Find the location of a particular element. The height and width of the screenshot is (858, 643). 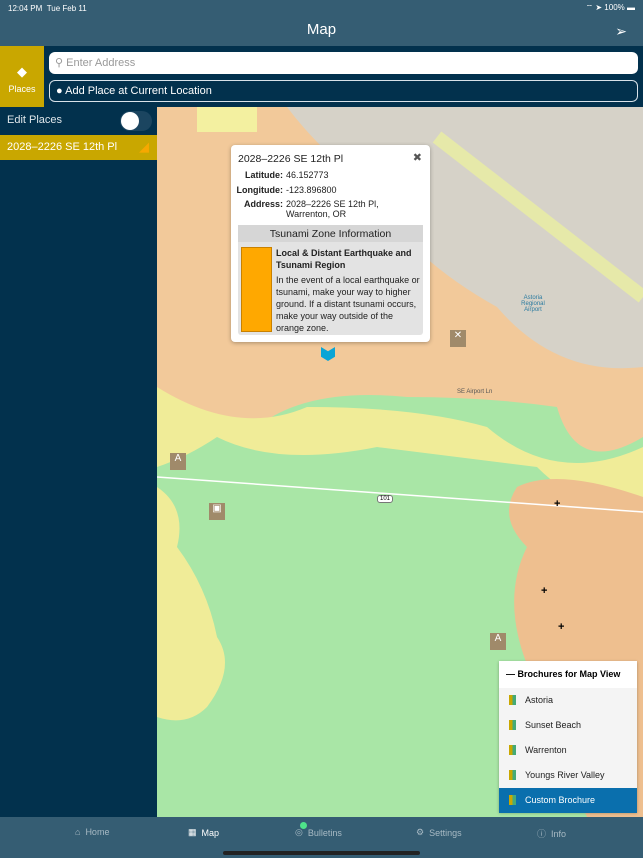

place-label: 2028–2226 SE 12th Pl is located at coordinates (62, 147).